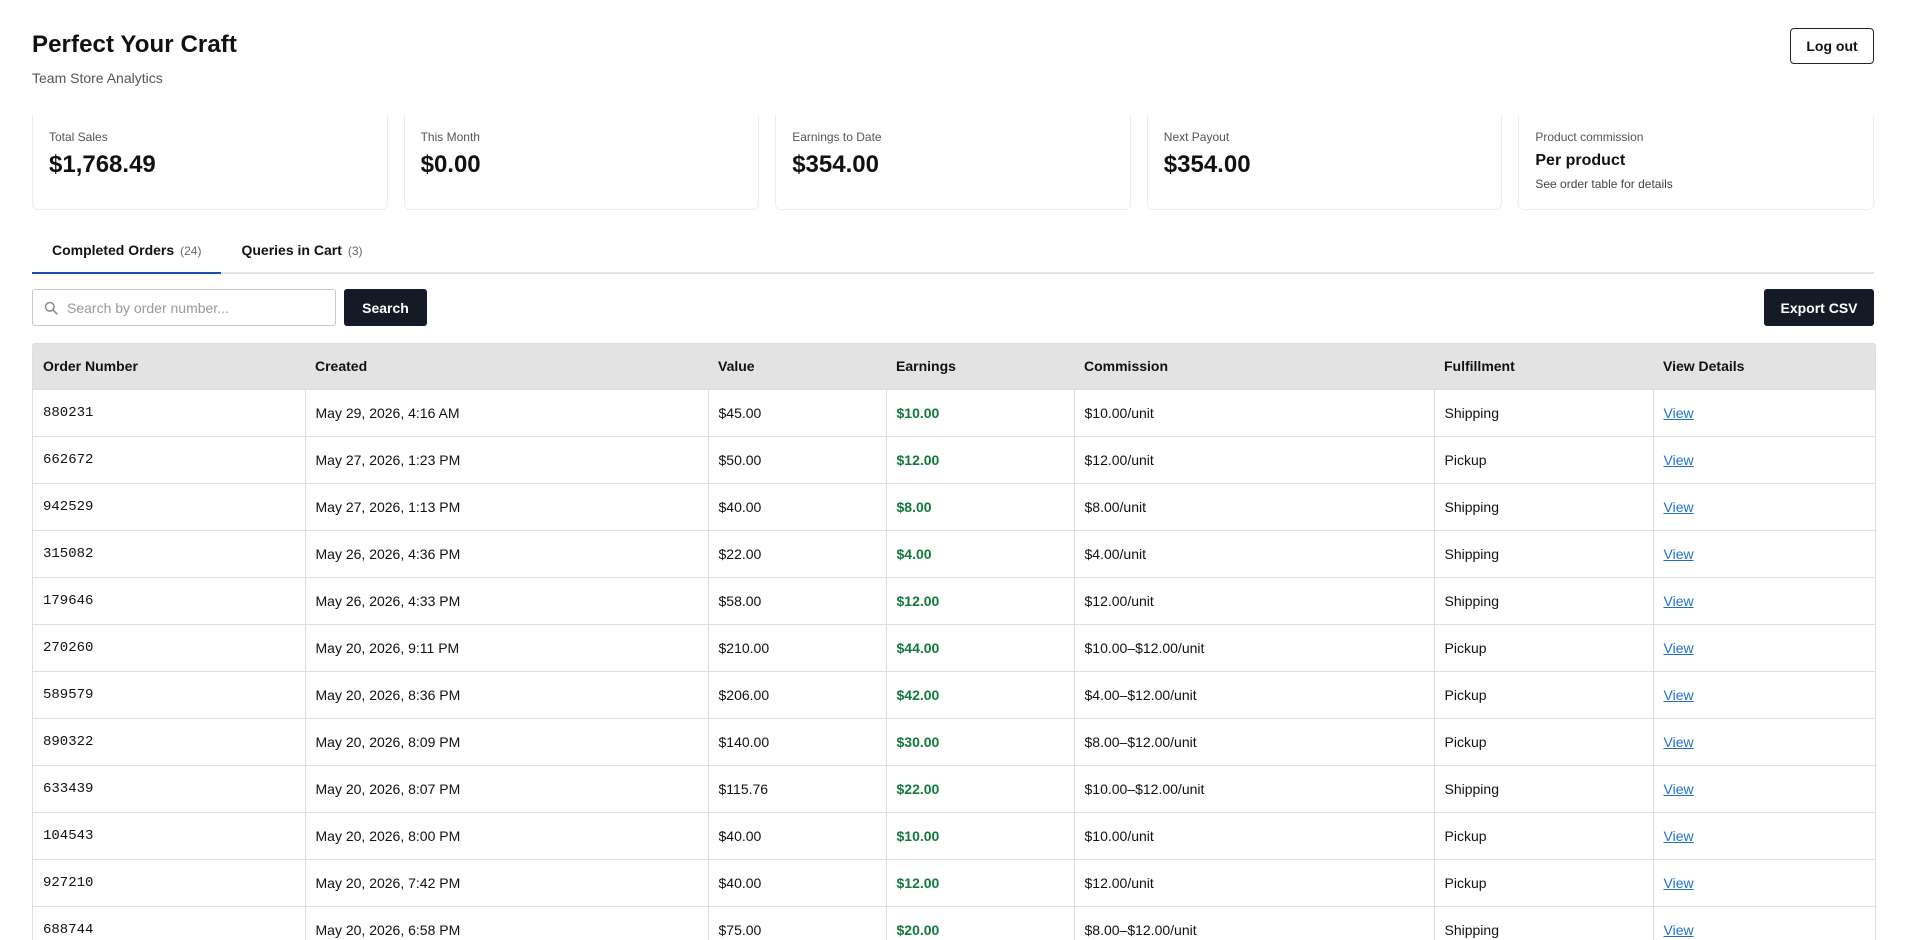 Image resolution: width=1906 pixels, height=940 pixels. I want to click on earnings-cell: $10.00, so click(979, 412).